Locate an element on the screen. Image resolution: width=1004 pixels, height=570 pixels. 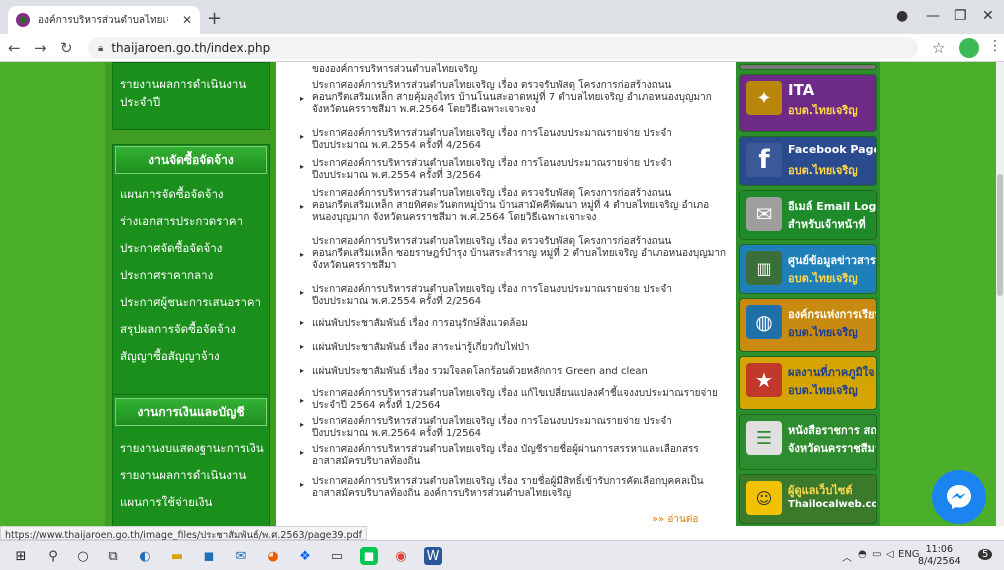
cortana-icon: ○ is located at coordinates (83, 556).